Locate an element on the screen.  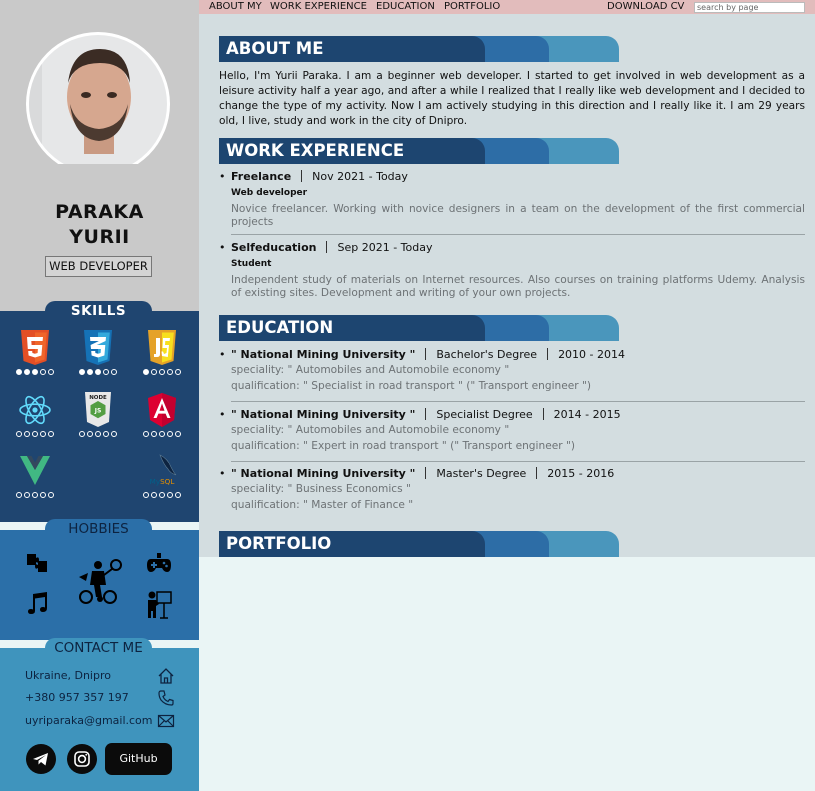
profile-last-name: PARAKA is located at coordinates (99, 212).